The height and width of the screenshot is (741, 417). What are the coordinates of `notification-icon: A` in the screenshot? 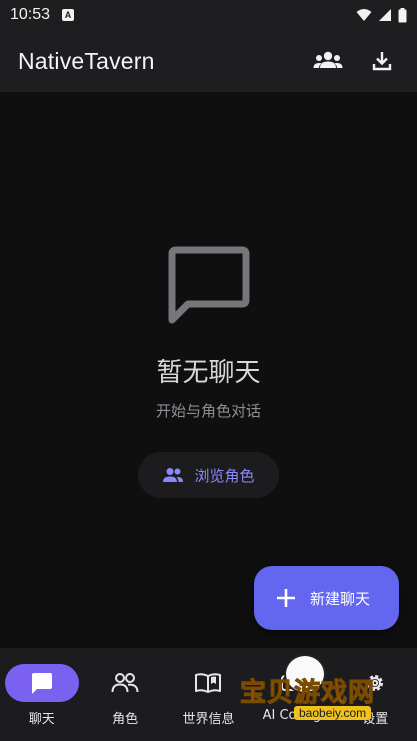 It's located at (68, 15).